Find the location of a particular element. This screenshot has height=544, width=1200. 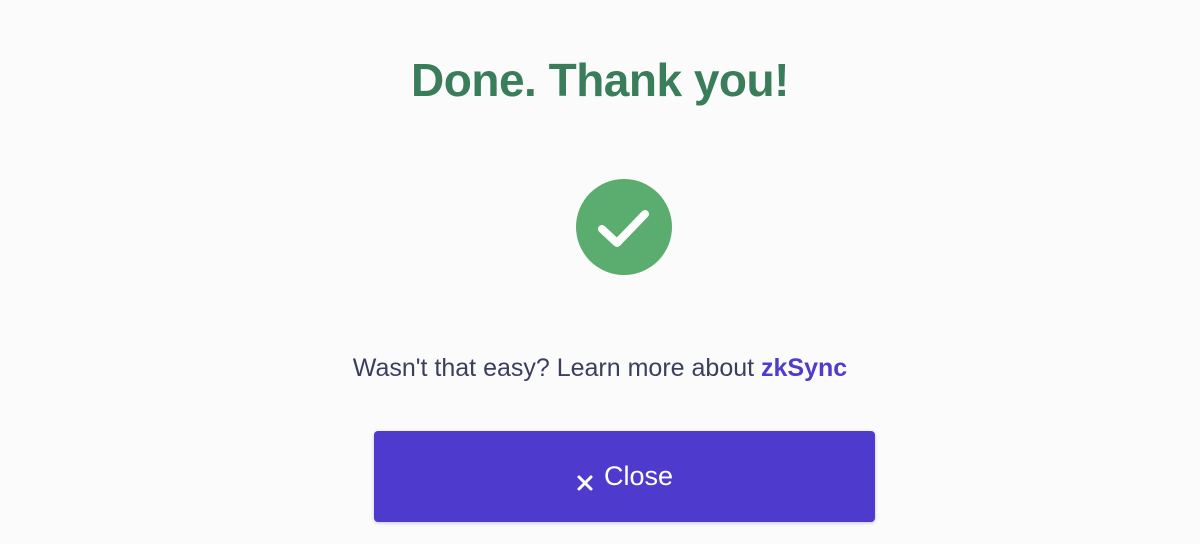

close-button: Close is located at coordinates (624, 476).